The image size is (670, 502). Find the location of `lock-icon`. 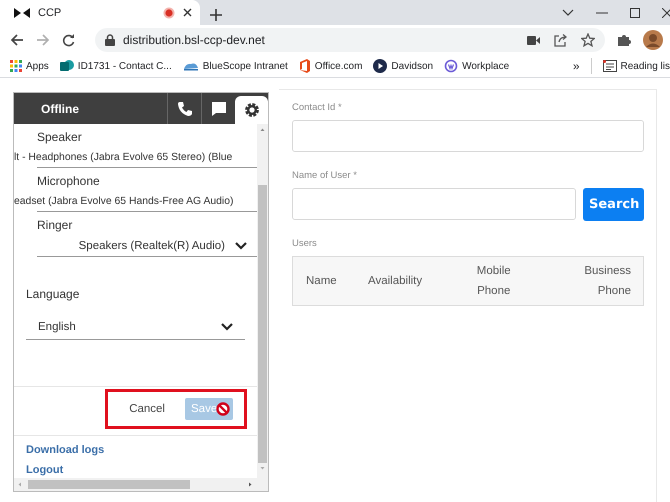

lock-icon is located at coordinates (110, 40).